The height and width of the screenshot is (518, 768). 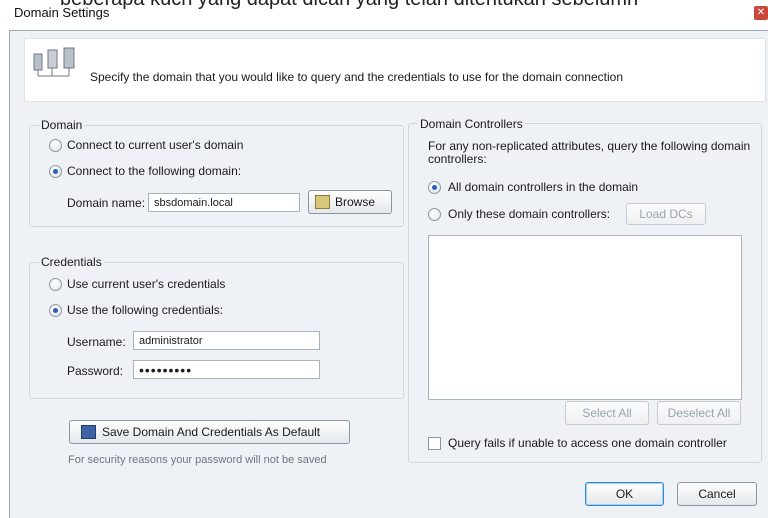 What do you see at coordinates (62, 12) in the screenshot?
I see `window-title: Domain Settings` at bounding box center [62, 12].